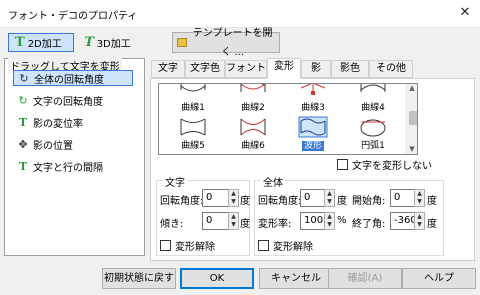 The image size is (480, 295). What do you see at coordinates (23, 144) in the screenshot?
I see `shadow-position-icon: ✥` at bounding box center [23, 144].